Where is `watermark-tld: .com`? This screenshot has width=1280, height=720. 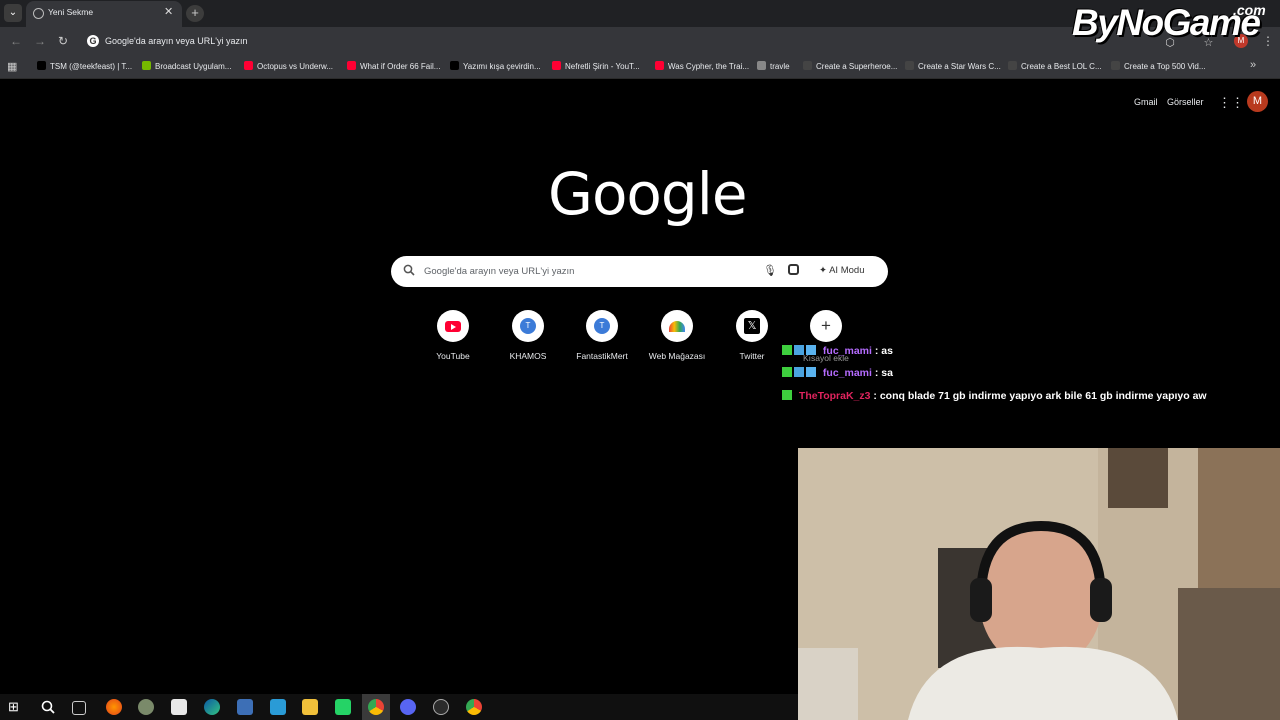 watermark-tld: .com is located at coordinates (1249, 10).